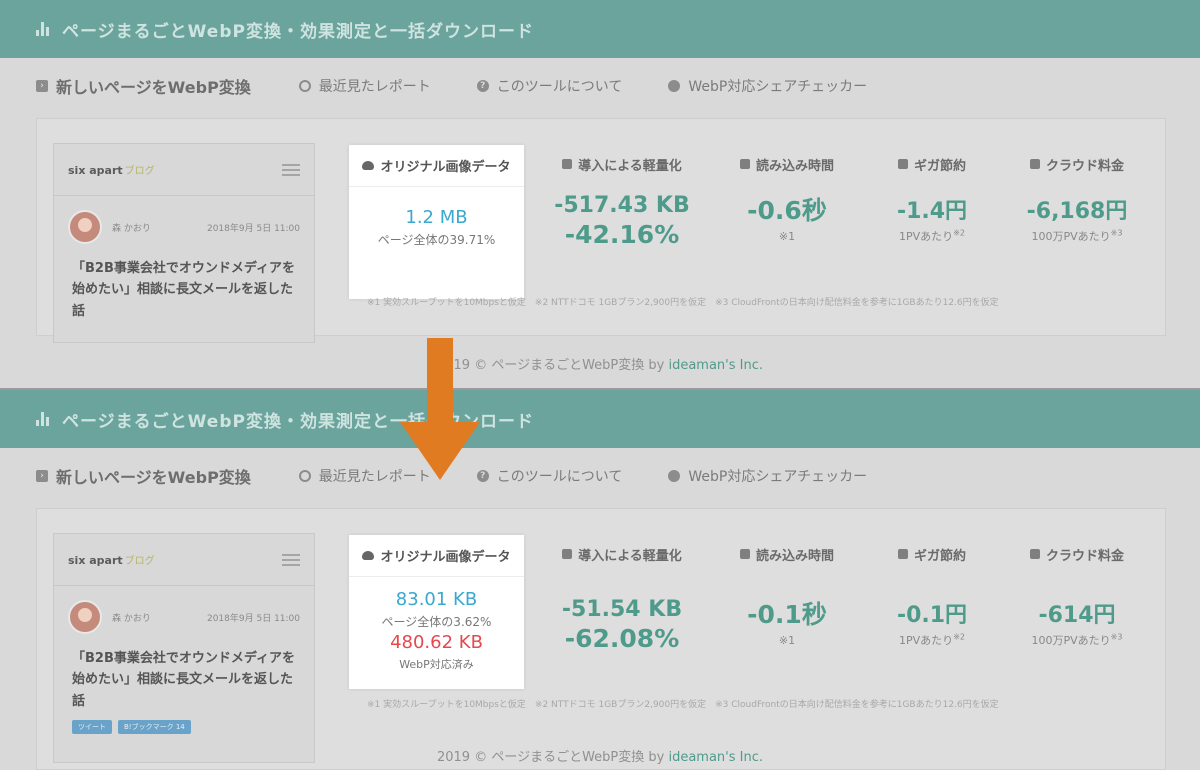 Image resolution: width=1200 pixels, height=770 pixels. Describe the element at coordinates (304, 476) in the screenshot. I see `clock-icon` at that location.